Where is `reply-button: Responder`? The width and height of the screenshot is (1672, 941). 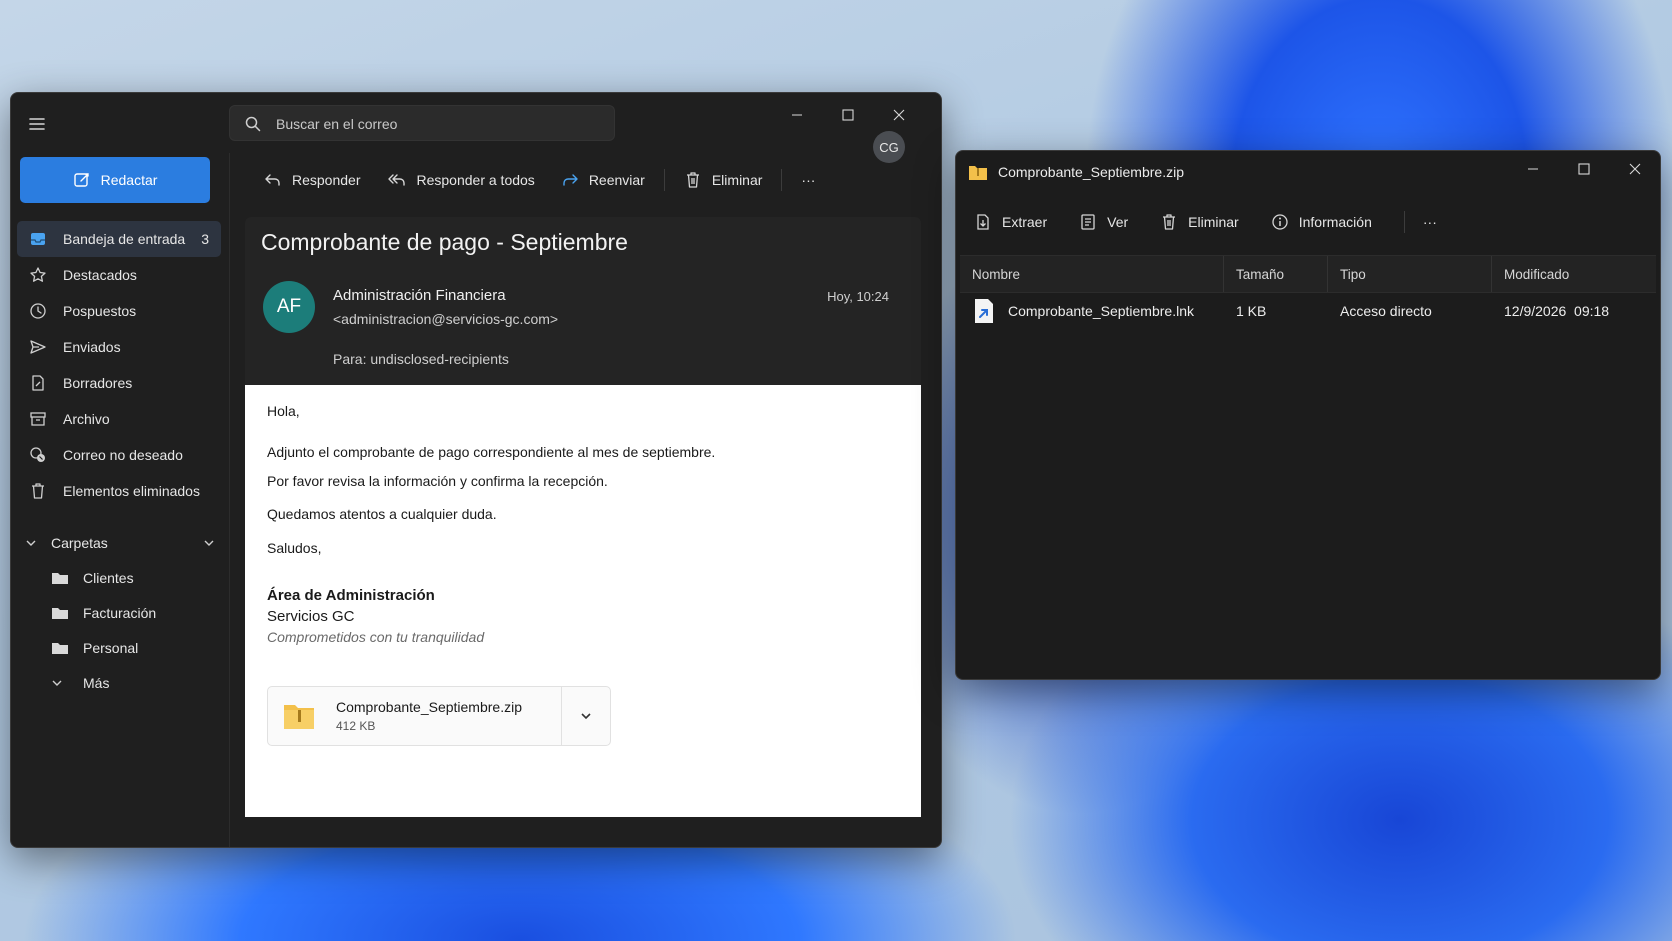 reply-button: Responder is located at coordinates (312, 180).